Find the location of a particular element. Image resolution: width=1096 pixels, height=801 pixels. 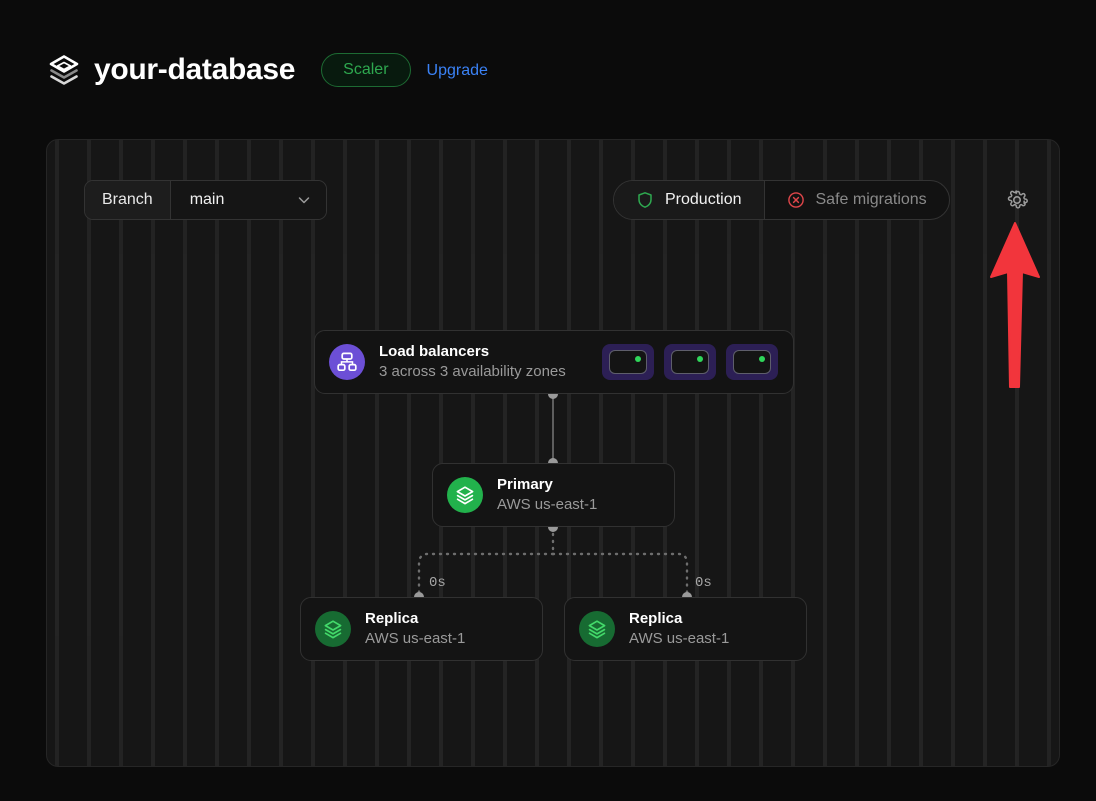

primary-subtitle: AWS us-east-1 is located at coordinates (547, 504).